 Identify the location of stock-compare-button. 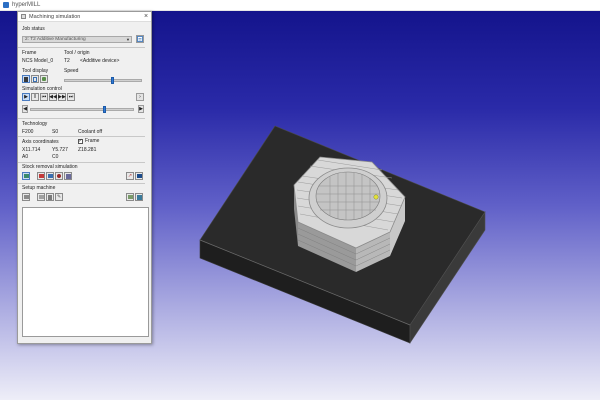
(41, 176).